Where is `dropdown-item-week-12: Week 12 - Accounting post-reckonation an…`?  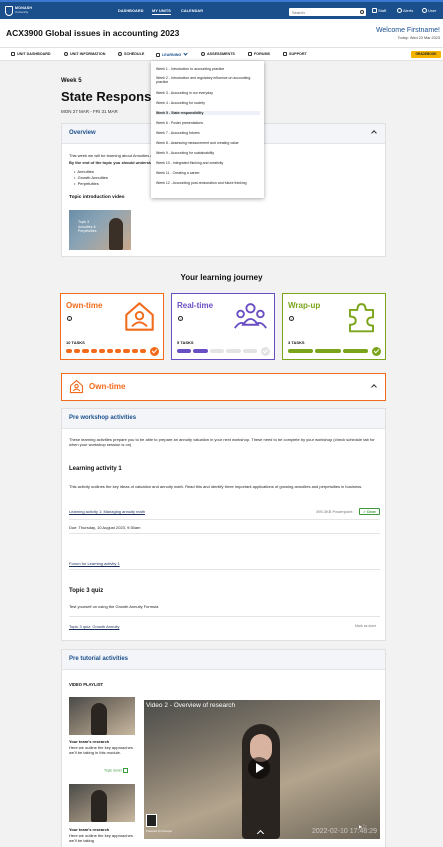
dropdown-item-week-12: Week 12 - Accounting post-reckonation an… is located at coordinates (208, 183).